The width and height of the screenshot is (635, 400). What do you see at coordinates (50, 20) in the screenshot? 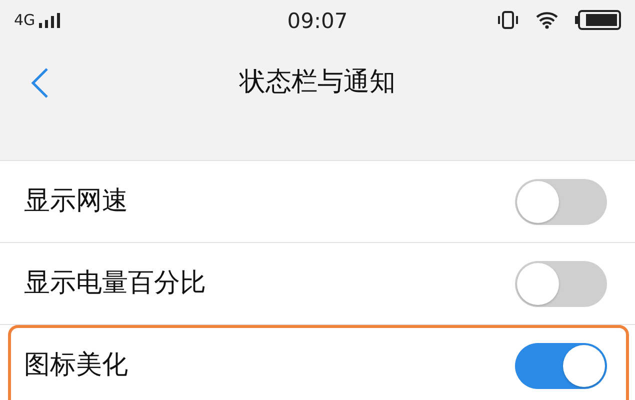
I see `signal-icon` at bounding box center [50, 20].